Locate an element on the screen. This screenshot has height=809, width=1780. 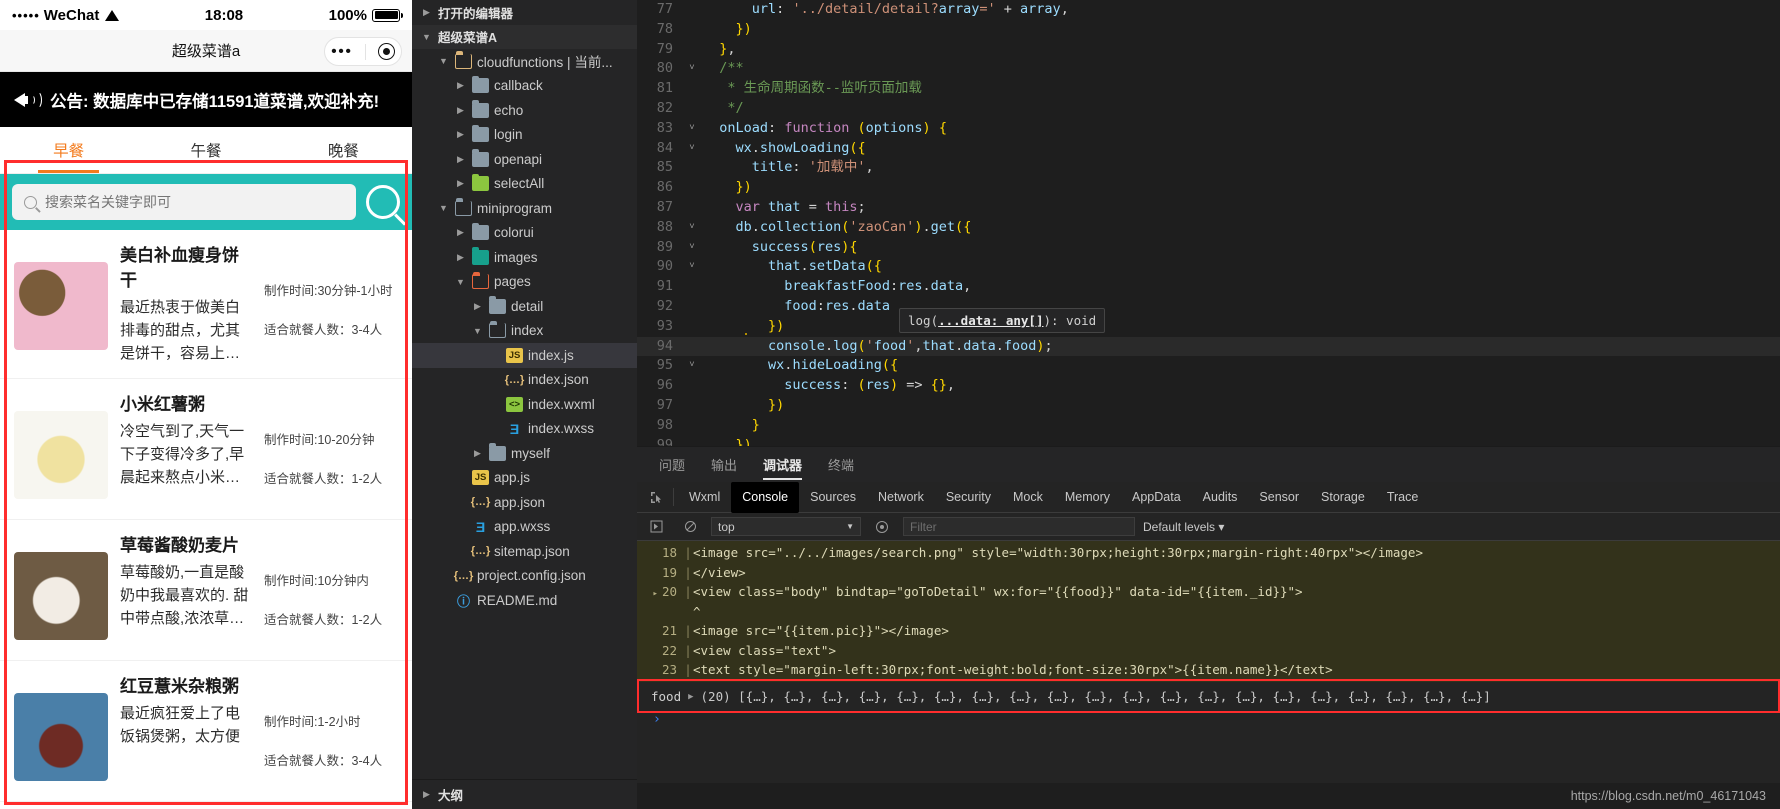
panel-tab-problems: 问题 is located at coordinates (672, 465).